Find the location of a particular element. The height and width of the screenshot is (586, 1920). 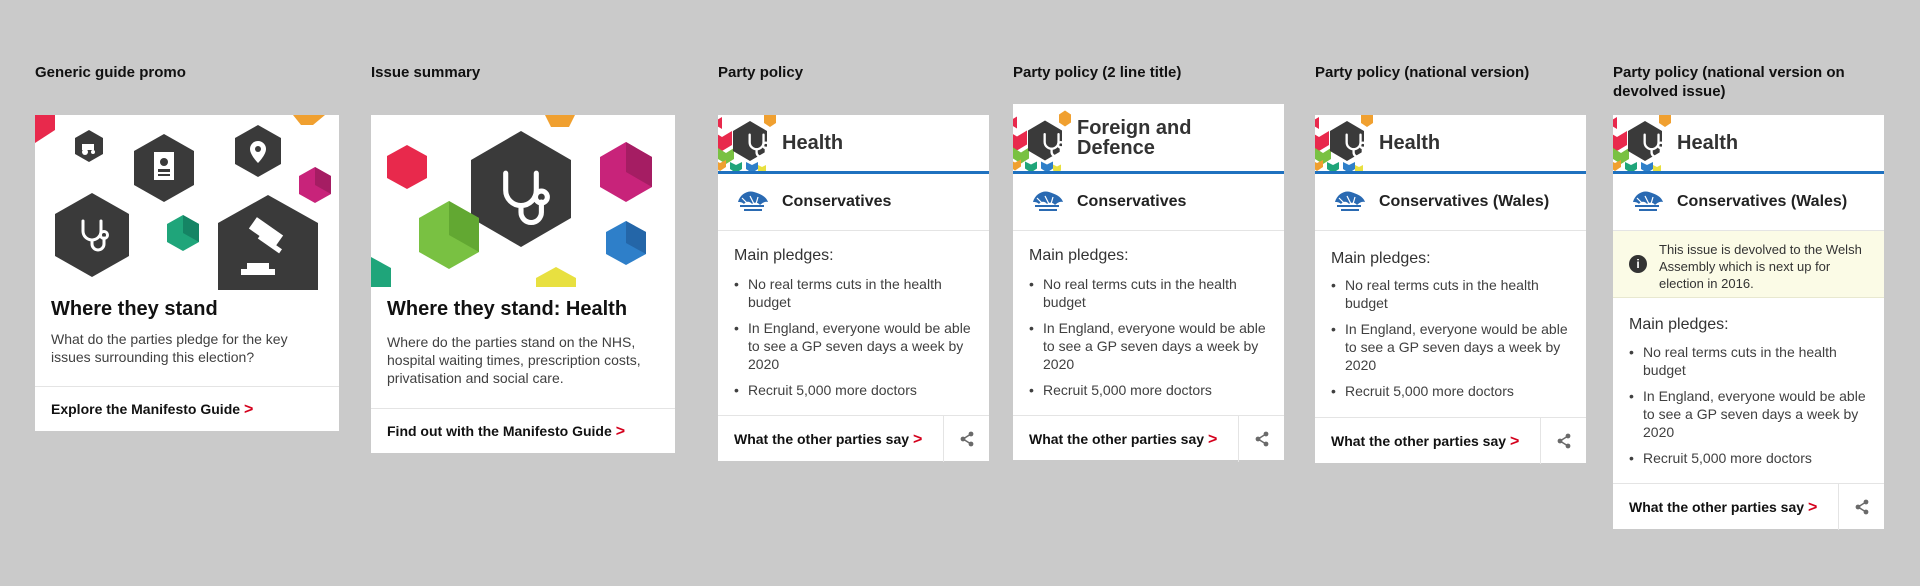

issue-summary-title: Where they stand: Health is located at coordinates (507, 309).